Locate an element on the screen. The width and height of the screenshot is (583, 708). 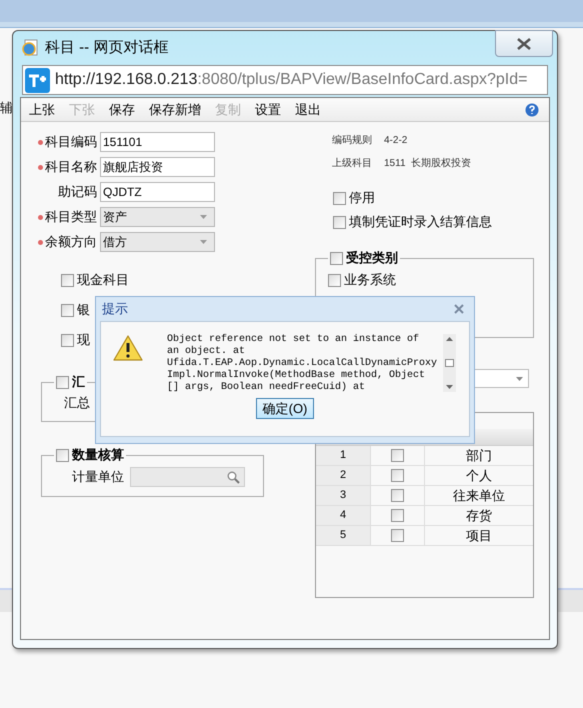
url-text: http://192.168.0.213 is located at coordinates (126, 79).